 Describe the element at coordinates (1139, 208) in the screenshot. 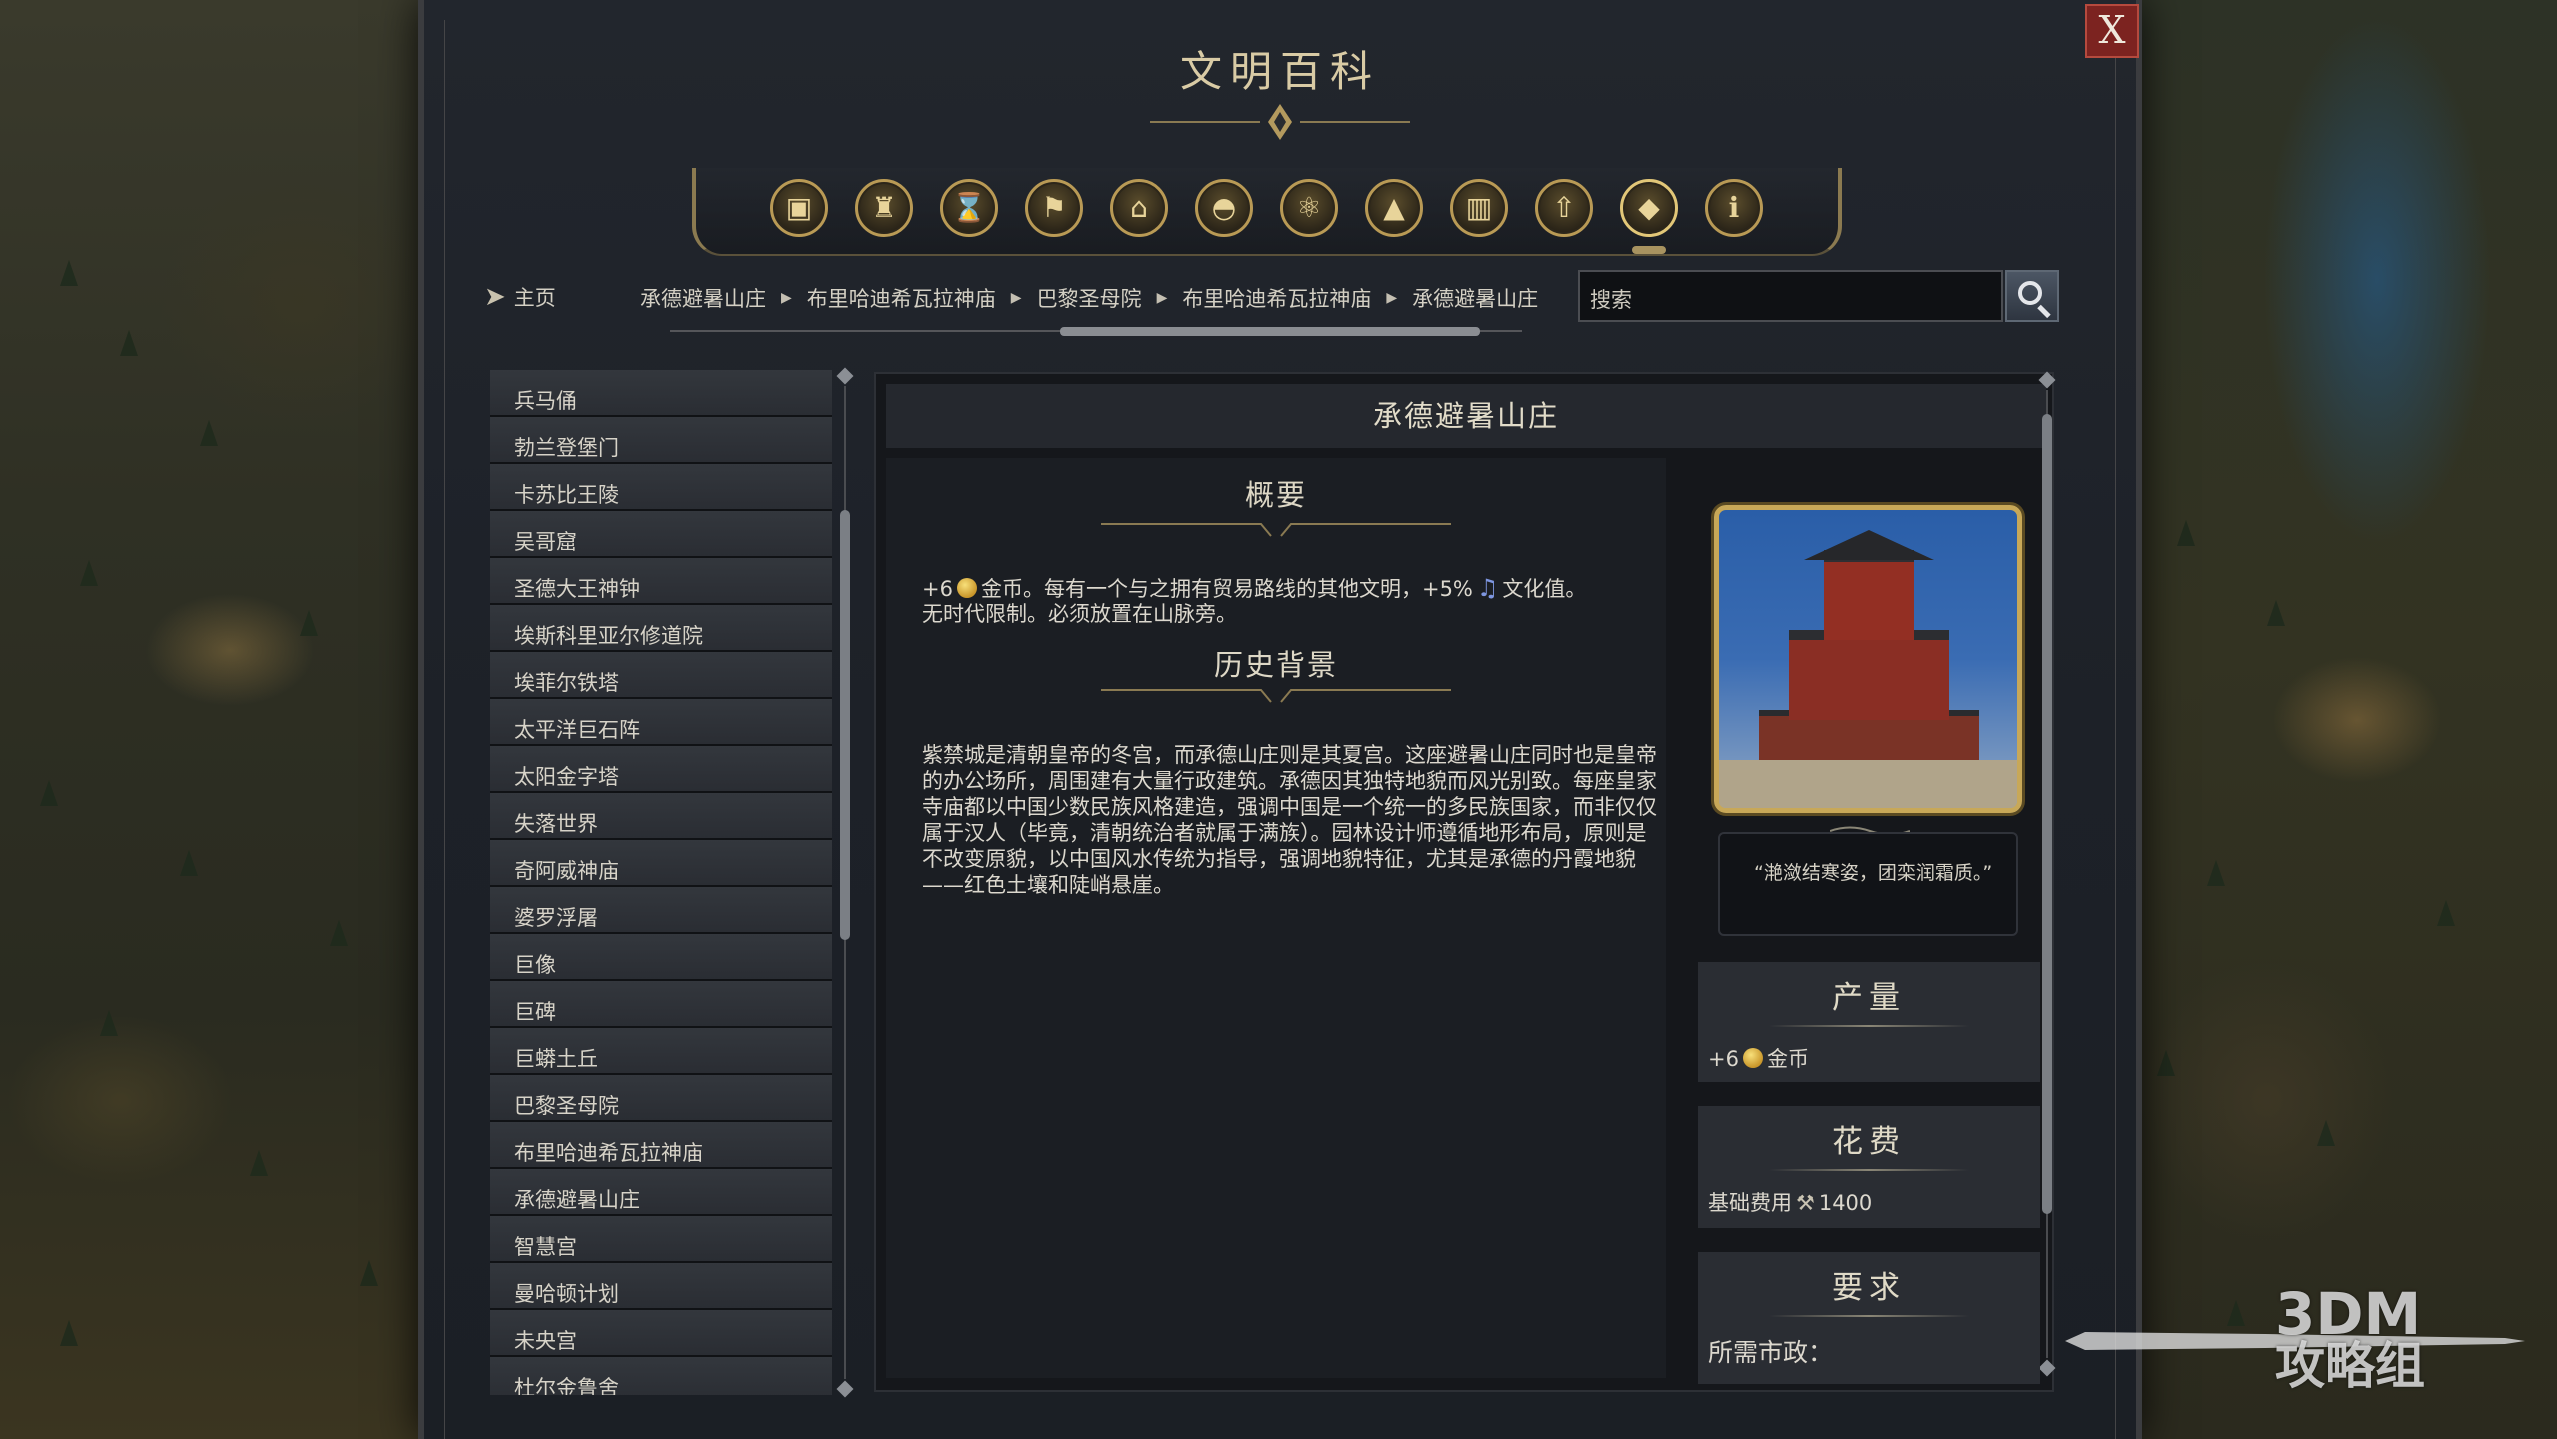

I see `category-temple-icon: ⌂` at that location.